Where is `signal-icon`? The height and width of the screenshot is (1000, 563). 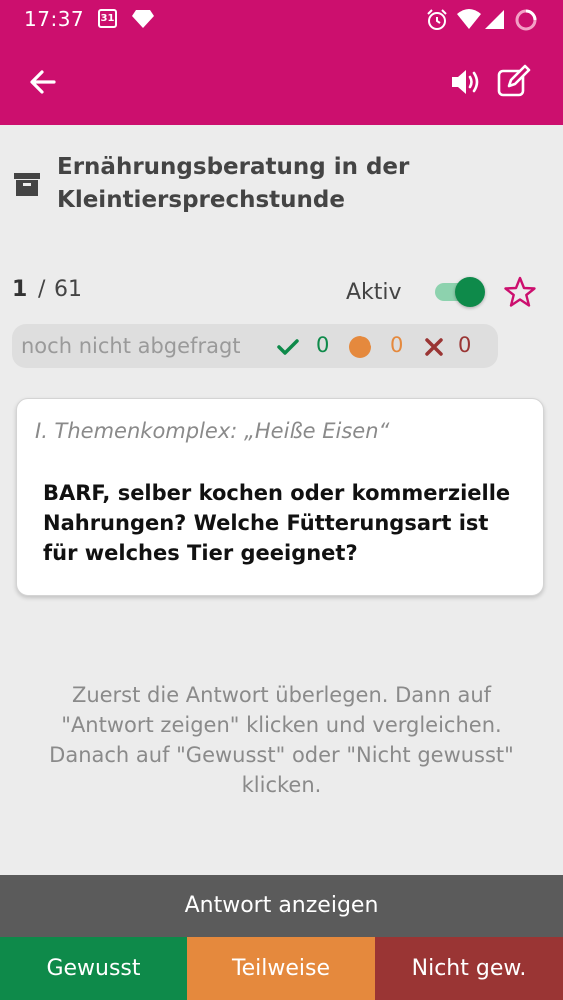 signal-icon is located at coordinates (494, 22).